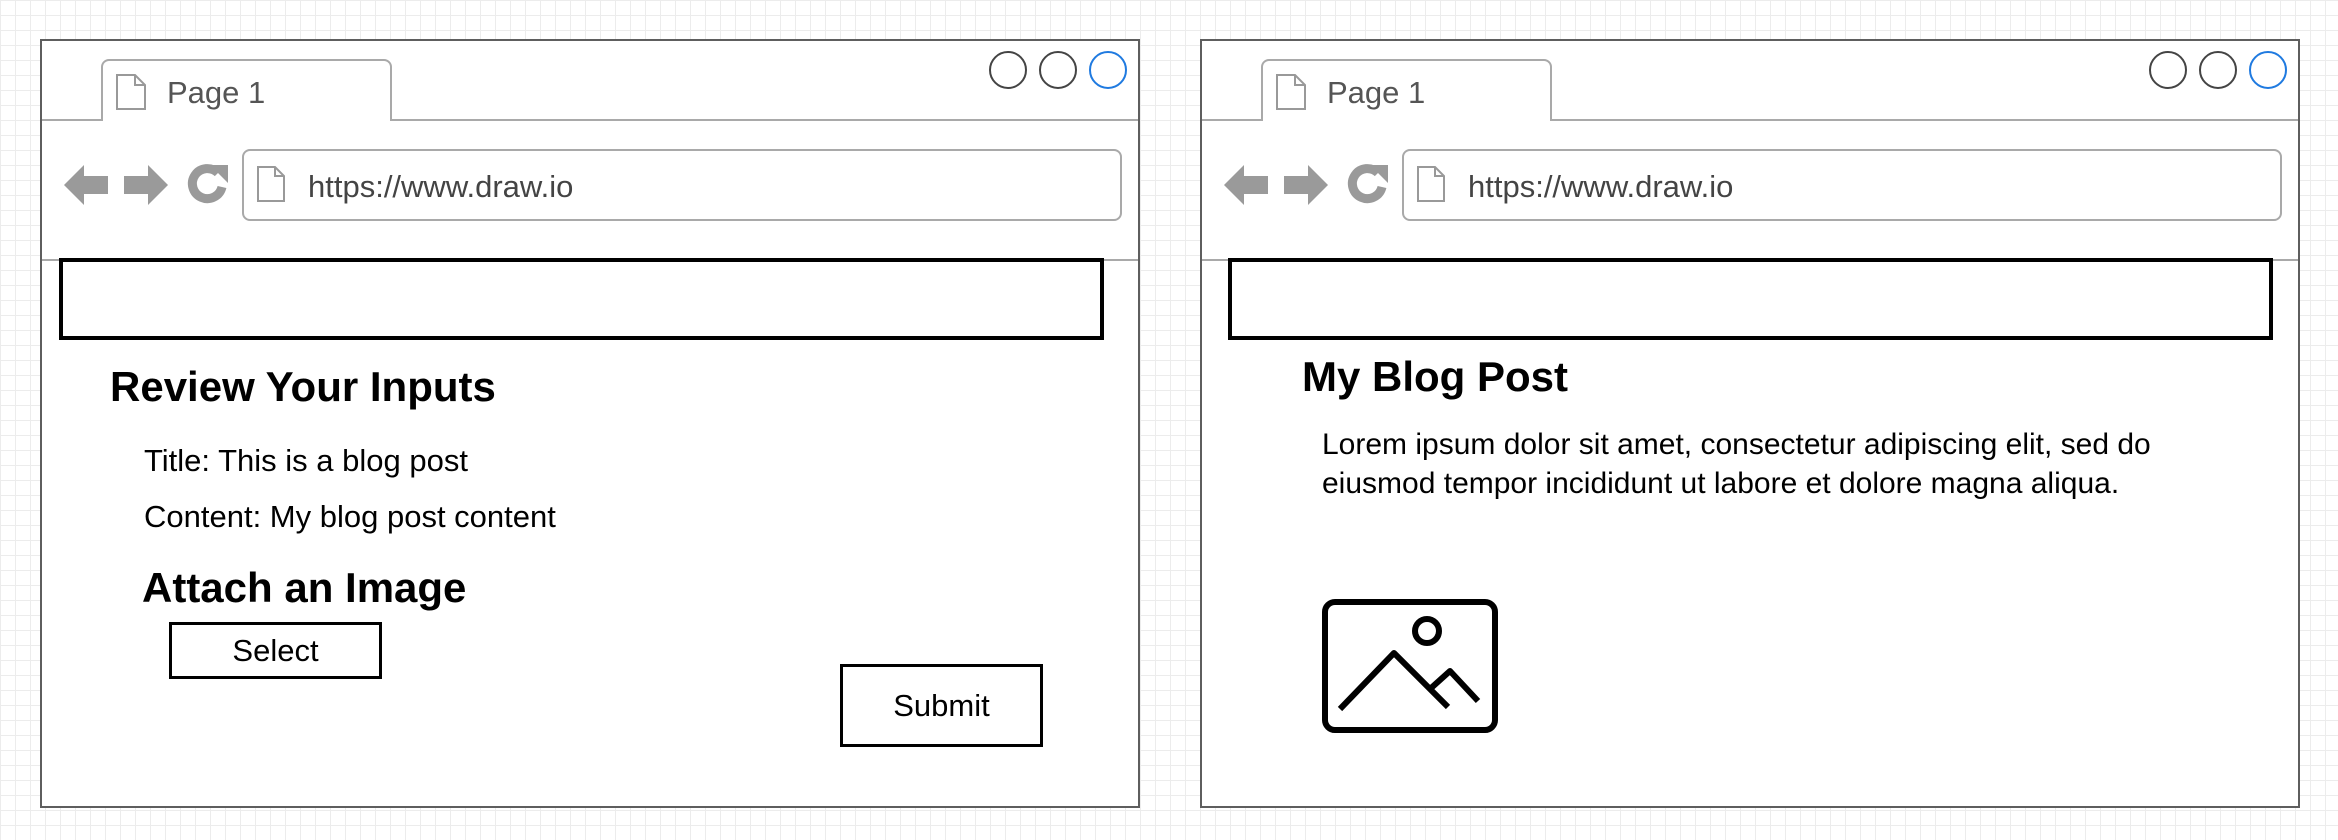  I want to click on title-line: Title: This is a blog post, so click(306, 460).